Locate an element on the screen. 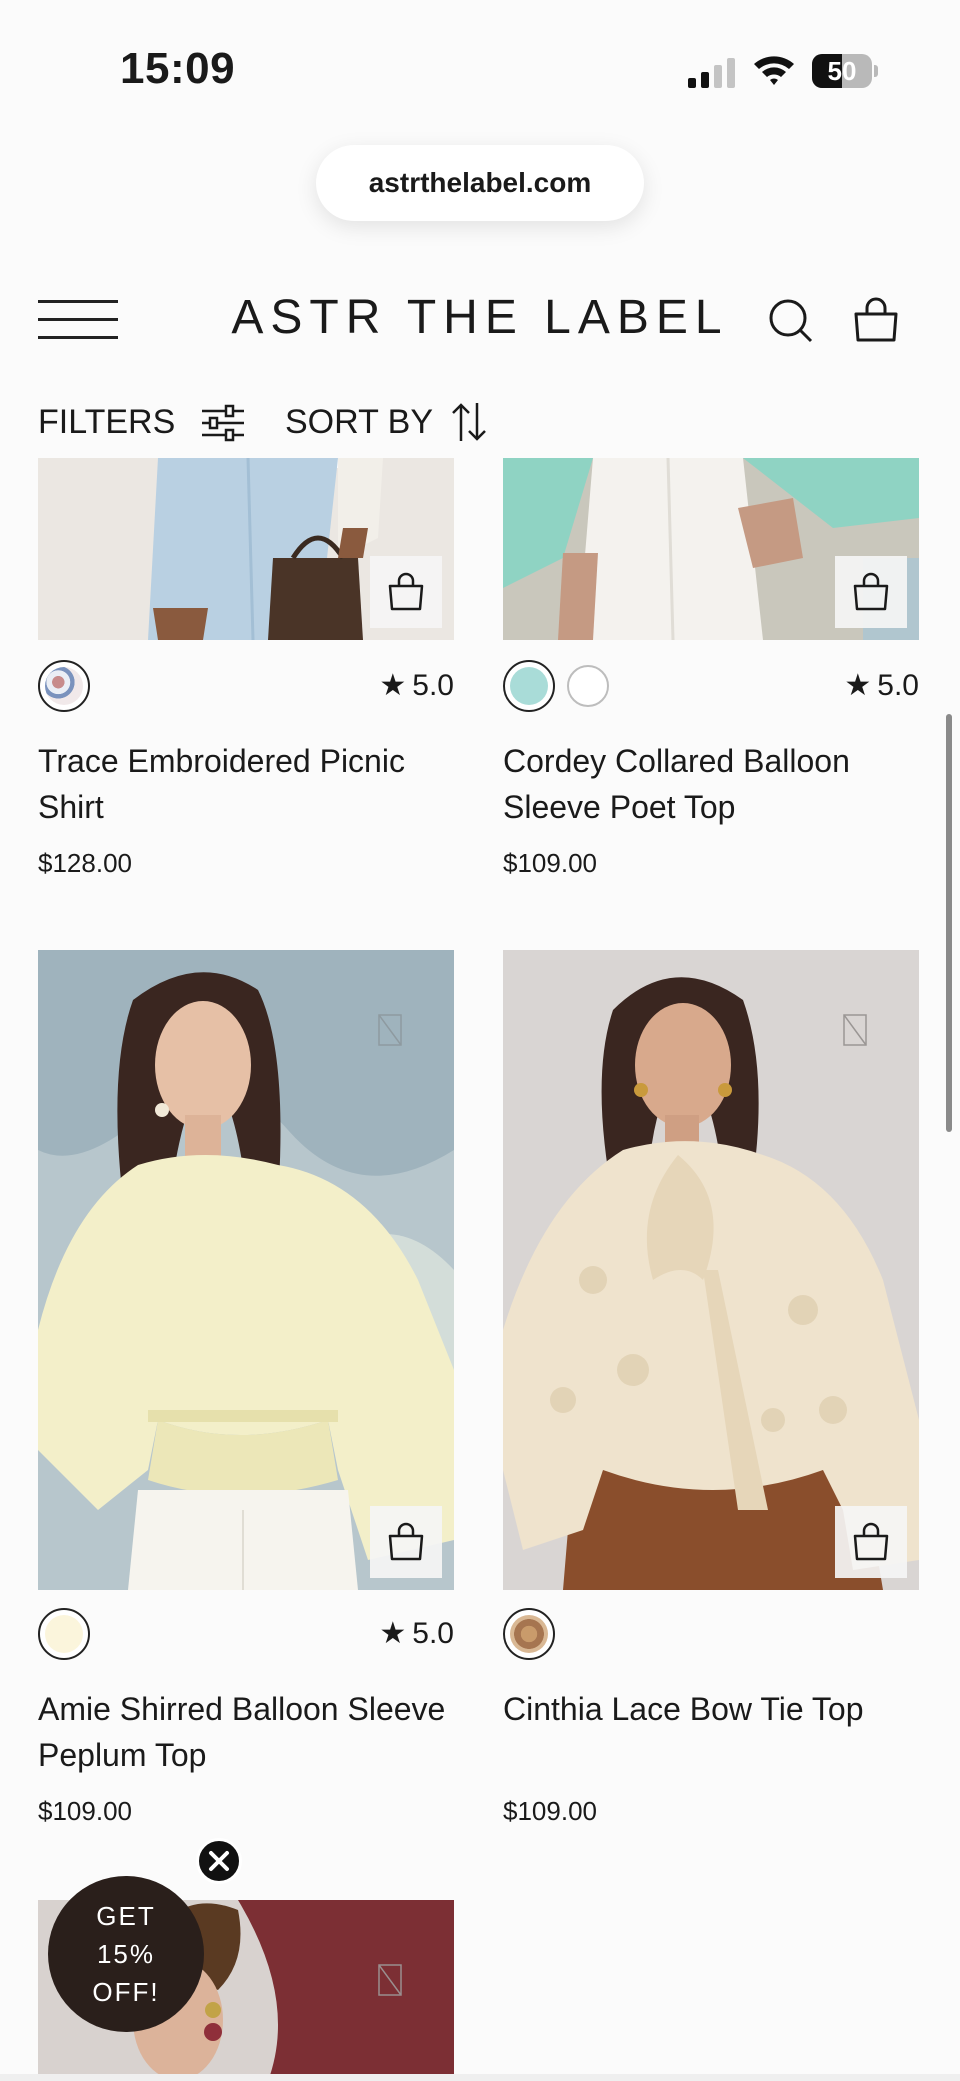 The width and height of the screenshot is (960, 2081). shopping-bag-icon is located at coordinates (876, 320).